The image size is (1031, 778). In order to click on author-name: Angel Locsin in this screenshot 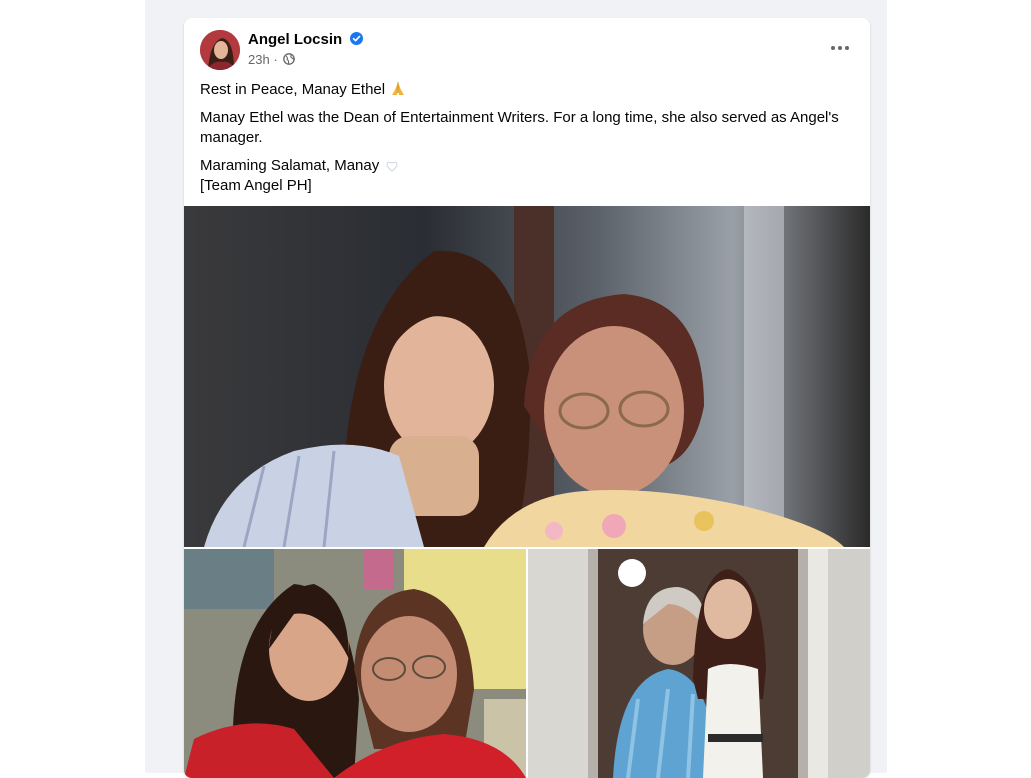, I will do `click(306, 39)`.